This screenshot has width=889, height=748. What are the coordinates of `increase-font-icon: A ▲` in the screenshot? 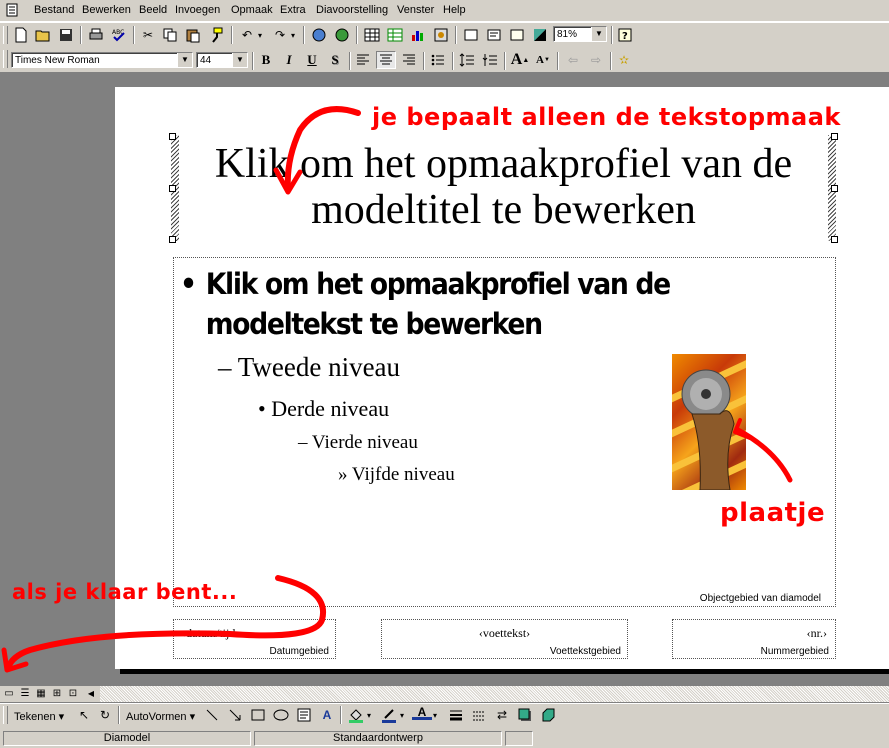 It's located at (520, 60).